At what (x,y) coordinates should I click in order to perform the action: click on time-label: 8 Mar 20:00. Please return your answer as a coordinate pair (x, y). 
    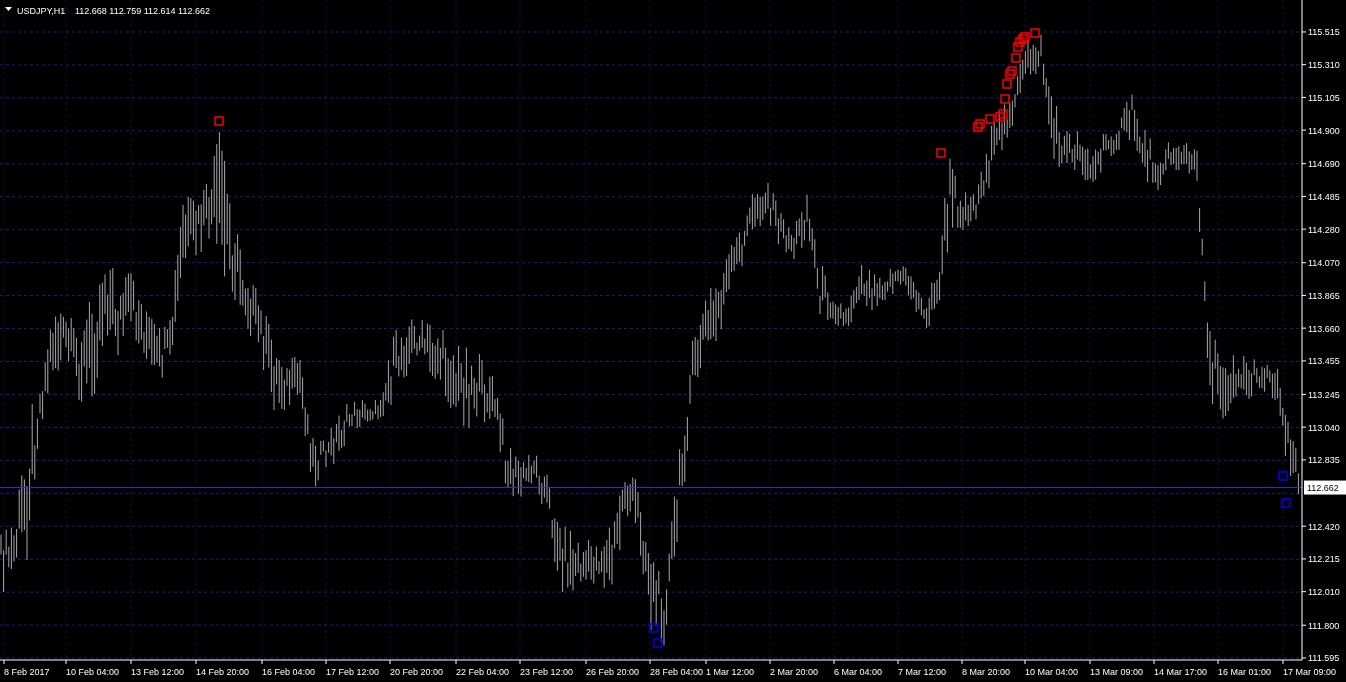
    Looking at the image, I should click on (986, 672).